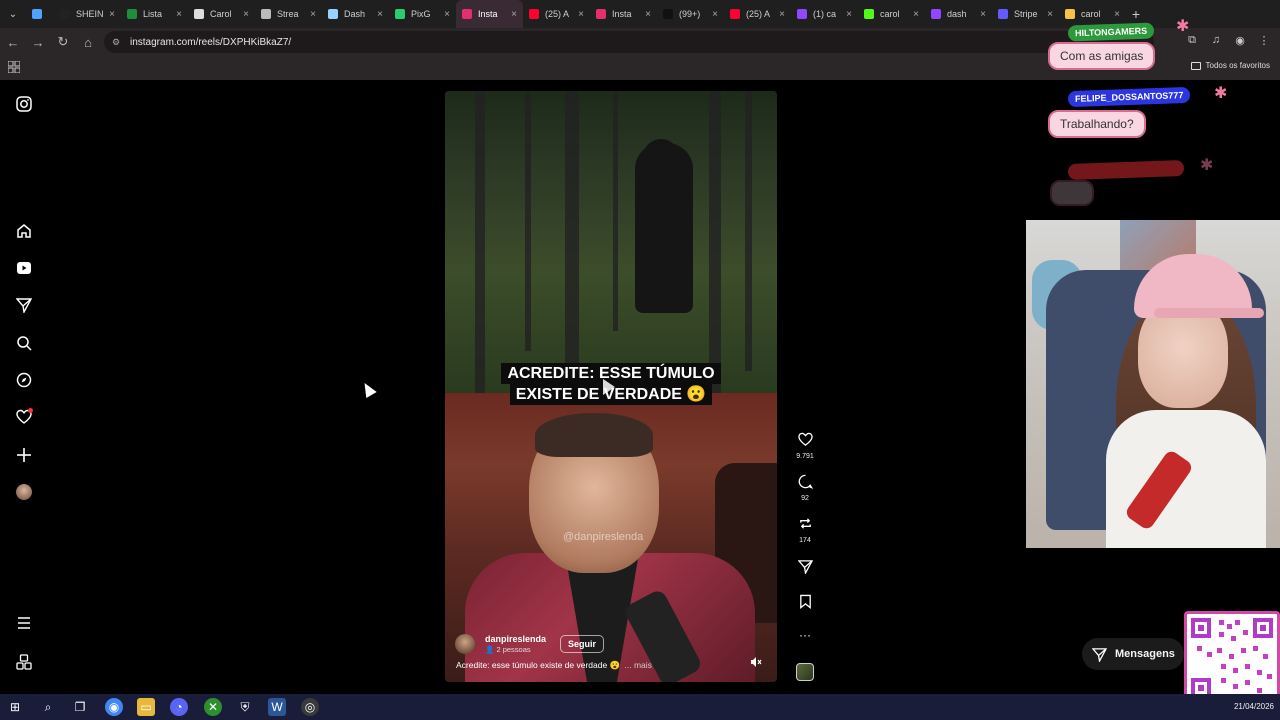 This screenshot has height=720, width=1280. I want to click on browser-tab: Lista ×, so click(154, 14).